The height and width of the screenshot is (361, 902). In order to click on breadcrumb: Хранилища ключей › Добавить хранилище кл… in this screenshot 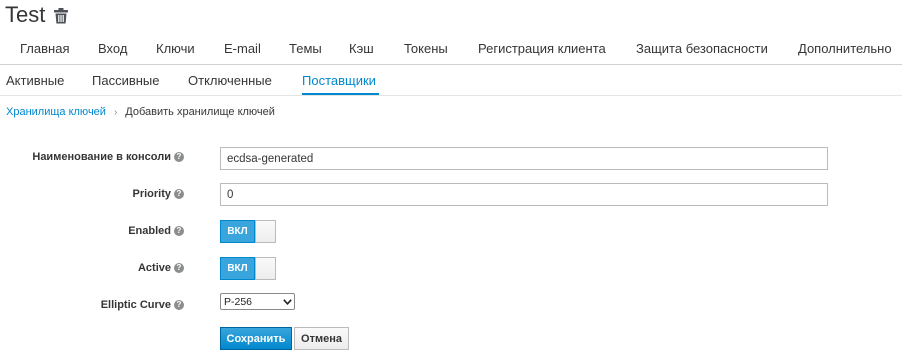, I will do `click(140, 112)`.